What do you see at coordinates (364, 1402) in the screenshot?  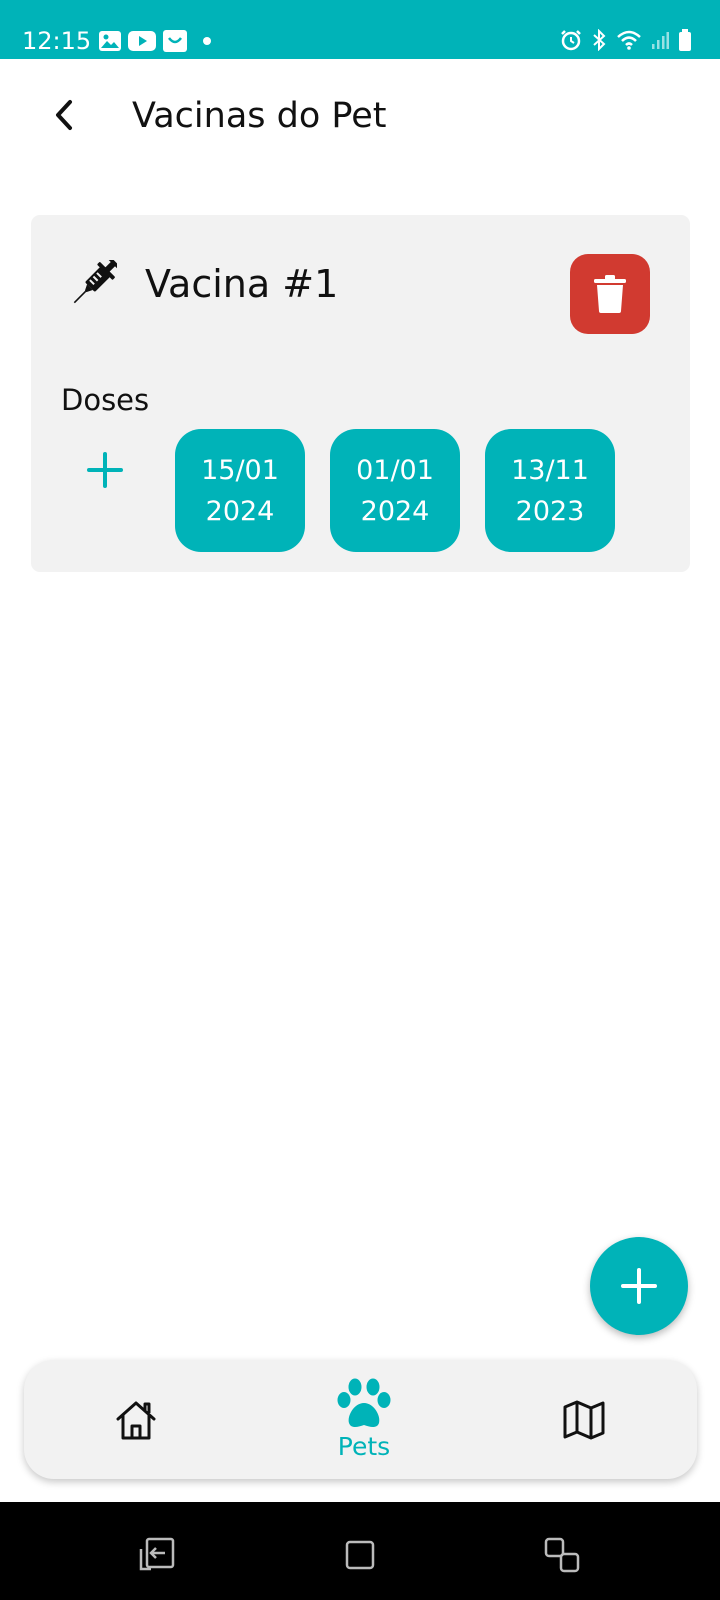 I see `paw-icon` at bounding box center [364, 1402].